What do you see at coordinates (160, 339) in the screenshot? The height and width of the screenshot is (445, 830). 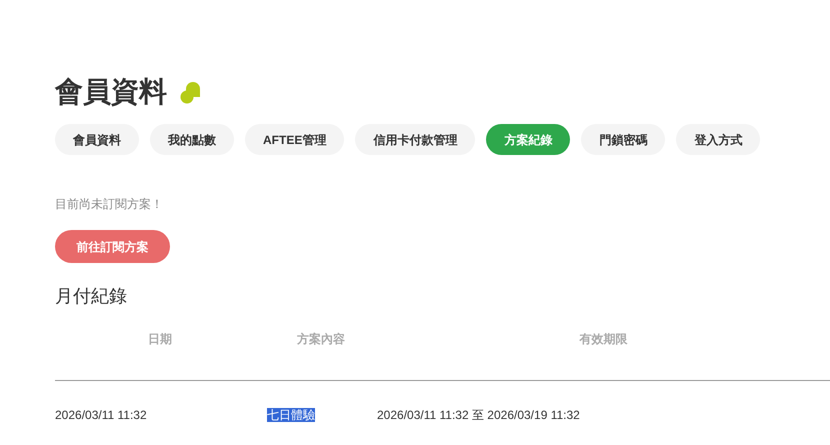 I see `column-header: 日期` at bounding box center [160, 339].